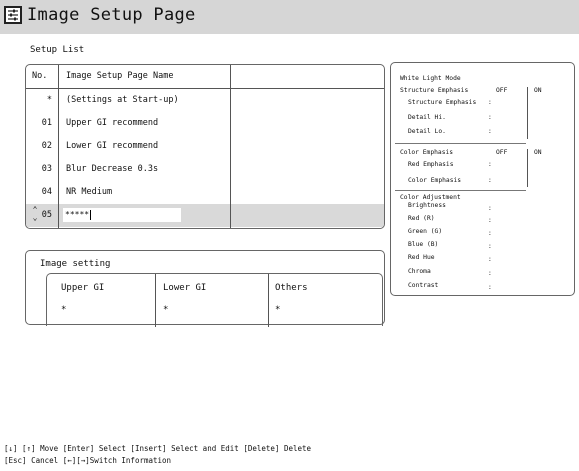 Image resolution: width=579 pixels, height=471 pixels. I want to click on info-item: Chroma, so click(419, 271).